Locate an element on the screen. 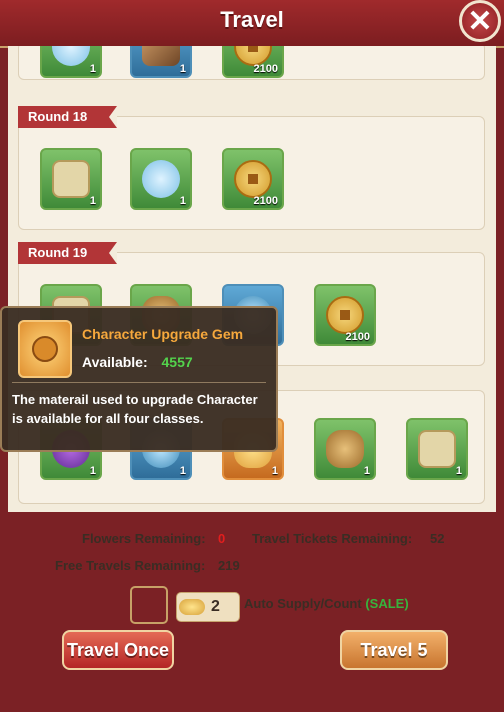 Image resolution: width=504 pixels, height=712 pixels. auto-supply-label: Auto Supply/Count (SALE) is located at coordinates (326, 603).